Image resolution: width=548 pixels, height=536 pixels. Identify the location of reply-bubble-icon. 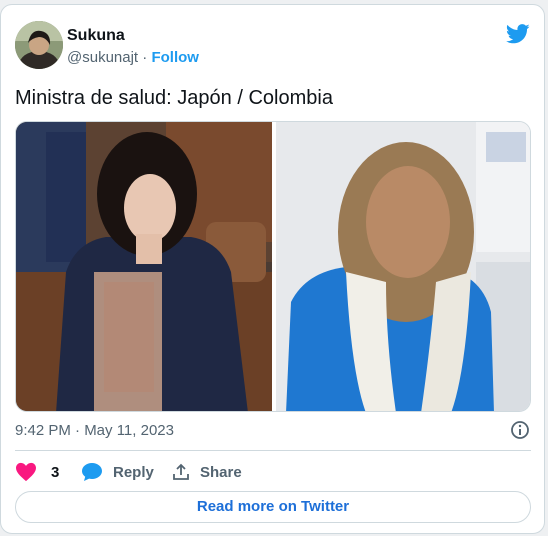
(92, 472).